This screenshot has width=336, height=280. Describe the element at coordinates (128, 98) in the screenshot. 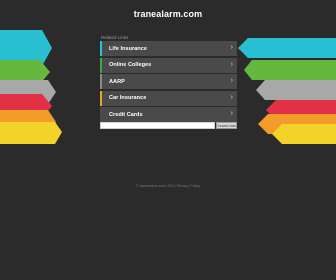

I see `link-label: Car Insurance` at that location.